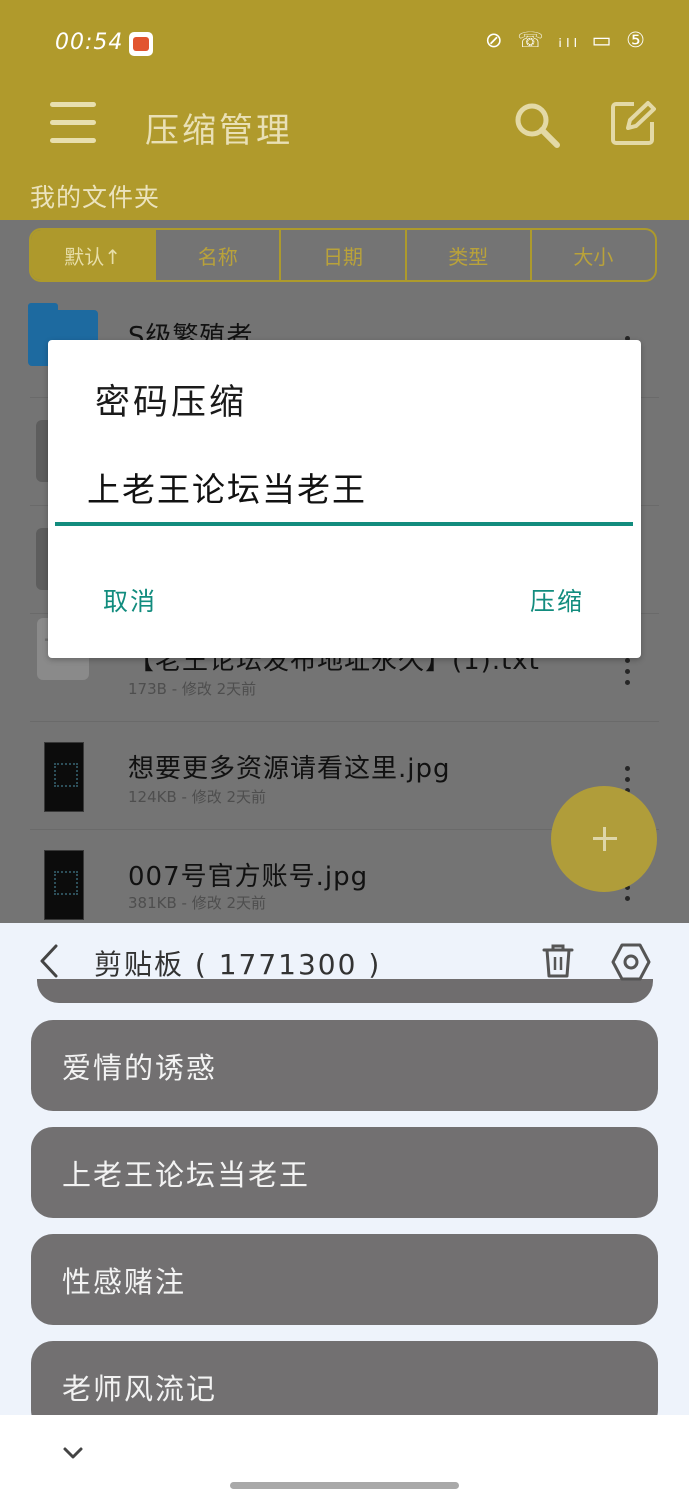  Describe the element at coordinates (197, 797) in the screenshot. I see `file-meta: 124KB - 修改 2天前` at that location.